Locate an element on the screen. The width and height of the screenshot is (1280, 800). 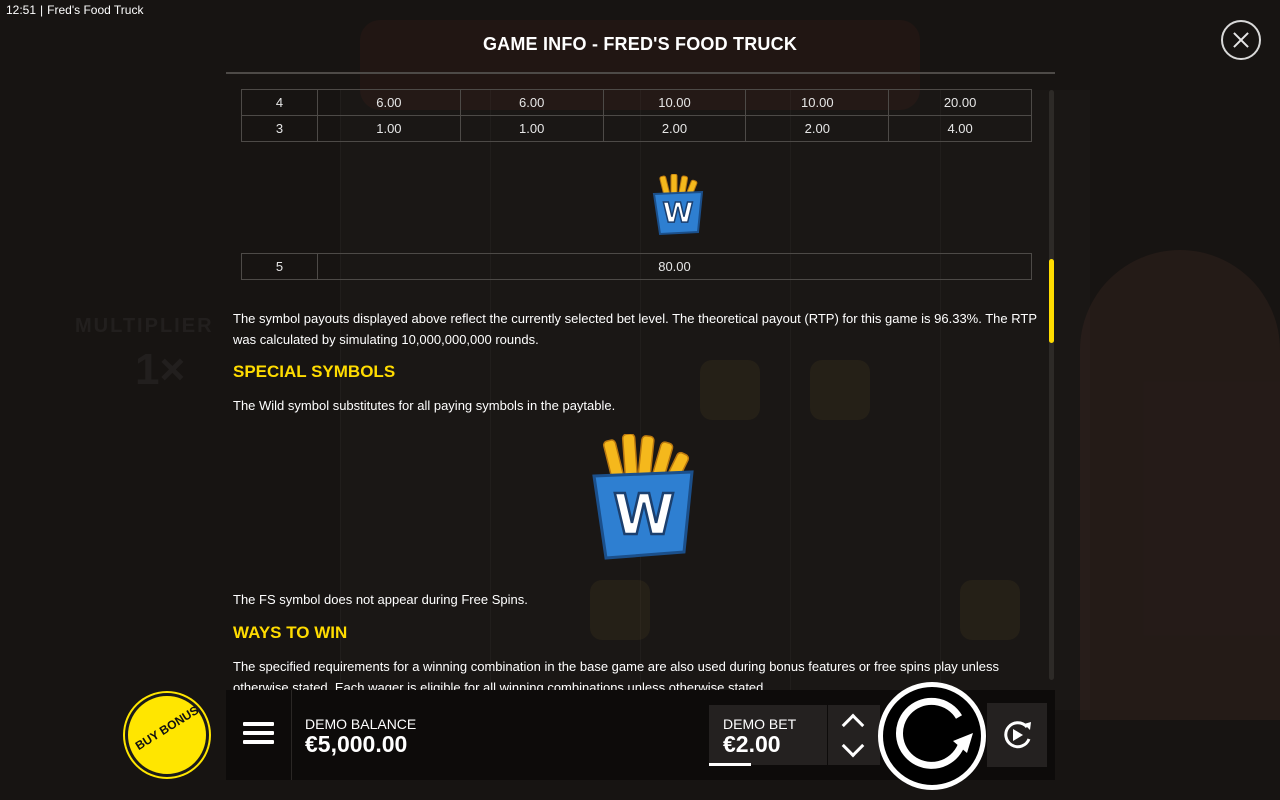
scrollbar-thumb is located at coordinates (1051, 301).